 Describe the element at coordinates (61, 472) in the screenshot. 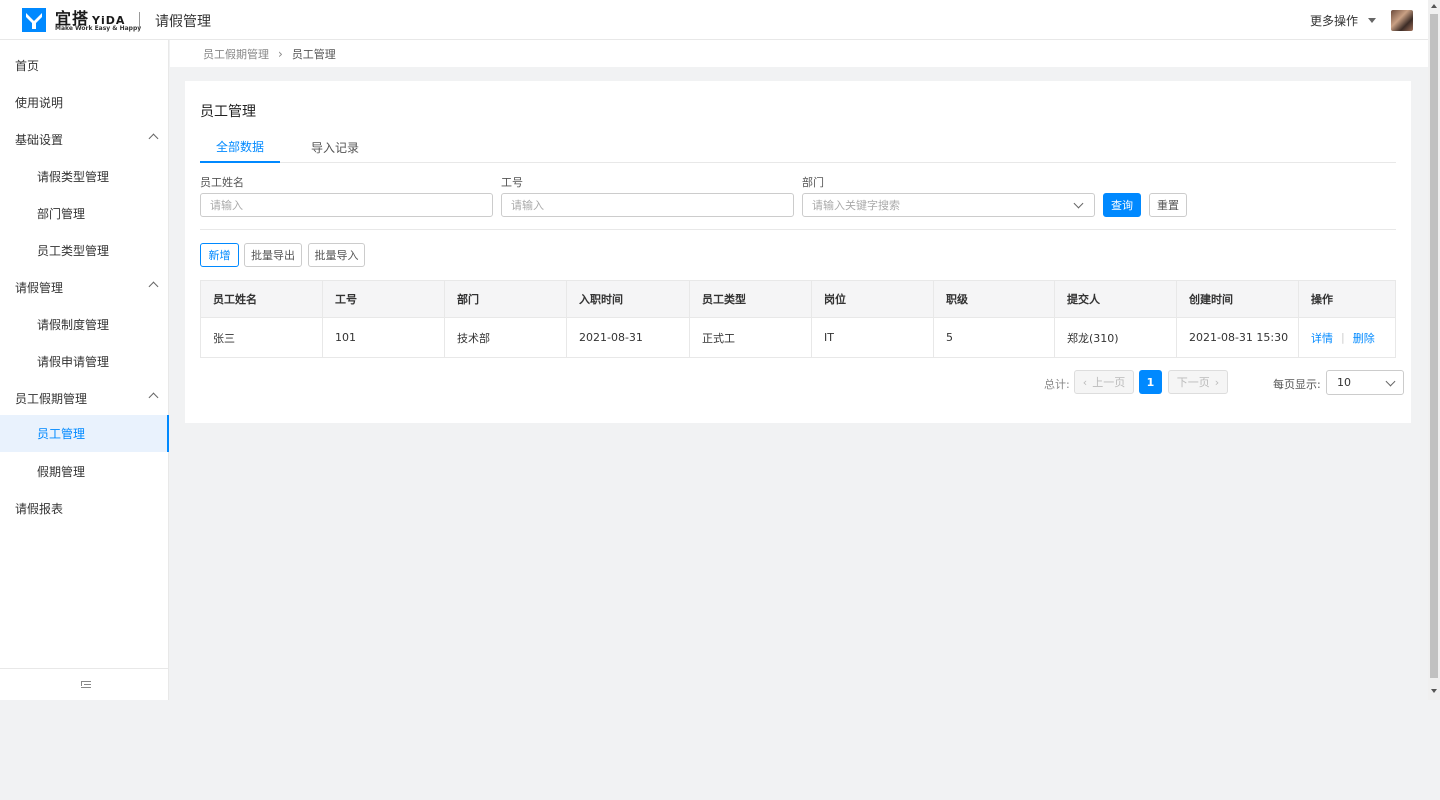

I see `sidebar-item-label: 假期管理` at that location.